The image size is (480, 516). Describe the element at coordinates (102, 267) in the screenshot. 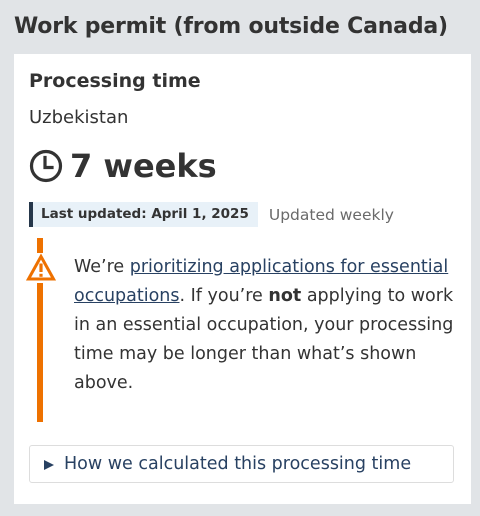

I see `alert-prefix: We’re` at that location.